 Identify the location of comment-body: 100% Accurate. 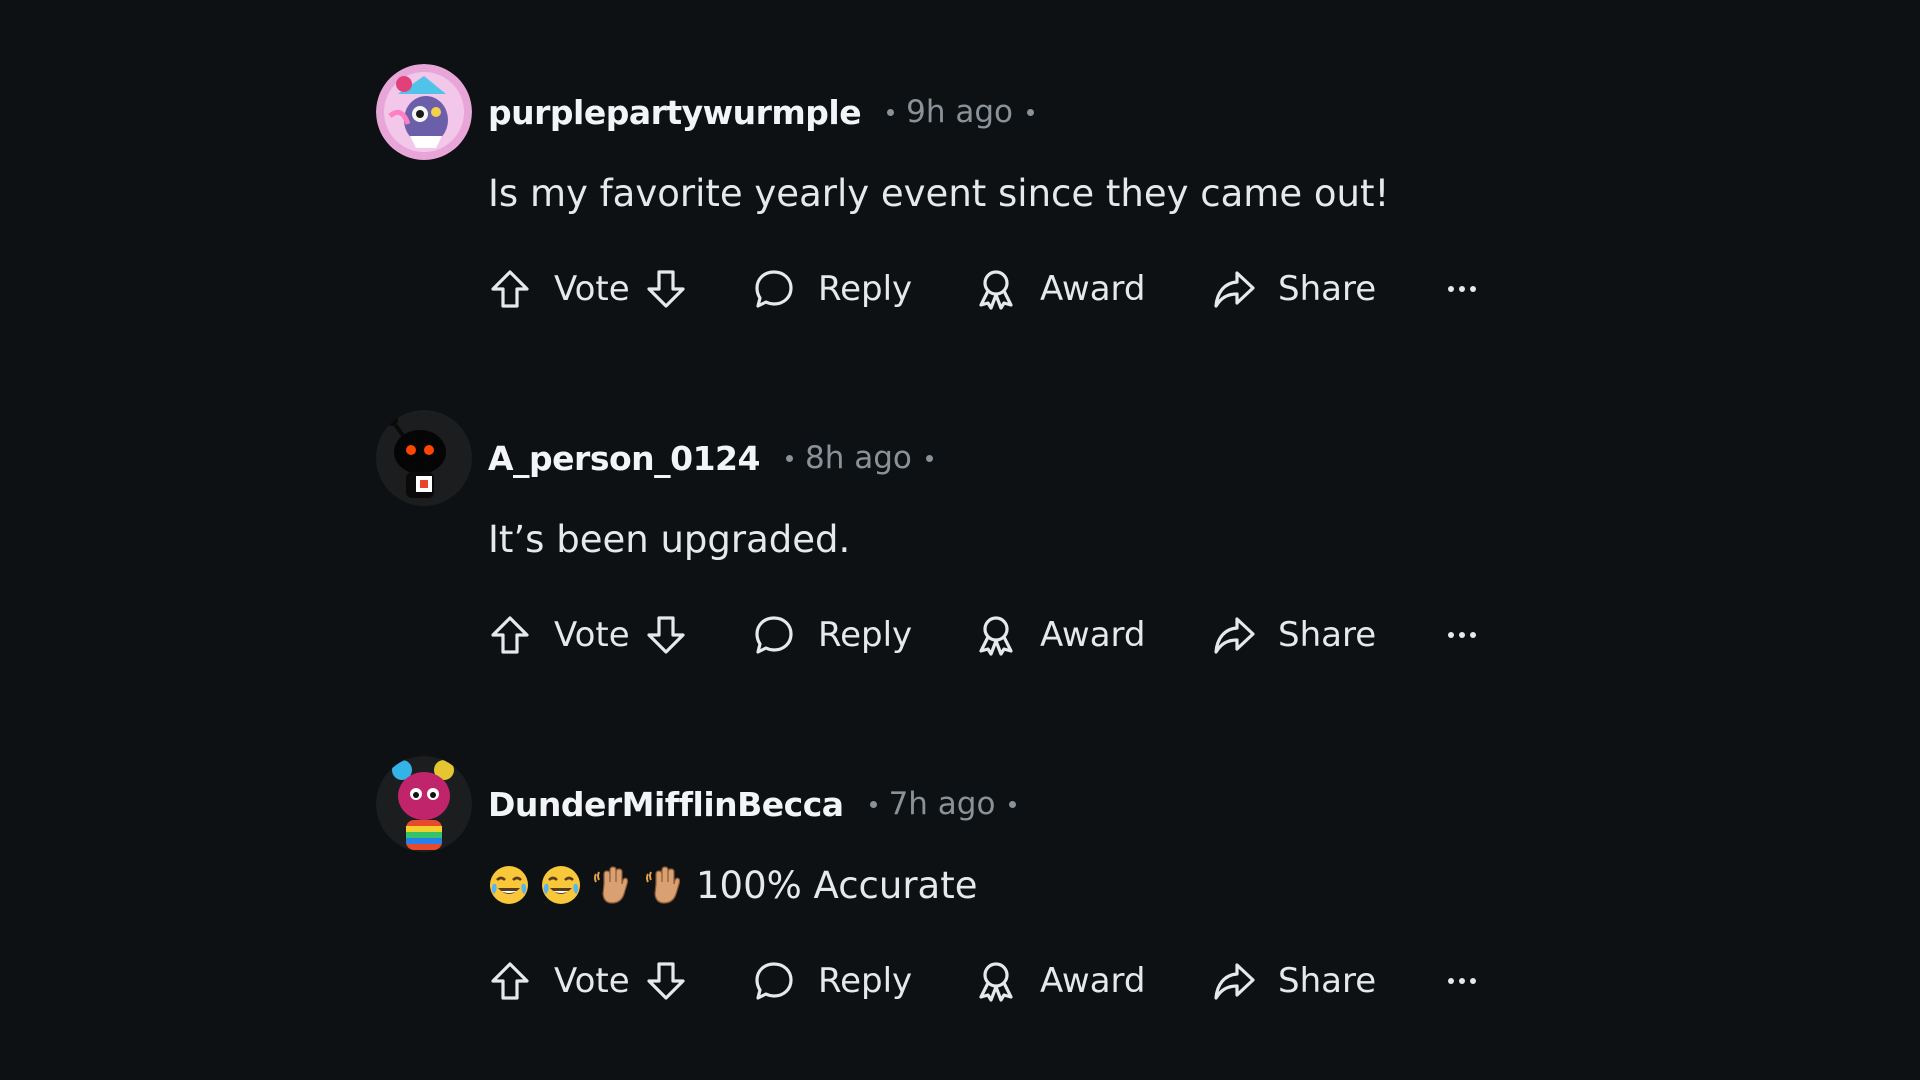
(733, 885).